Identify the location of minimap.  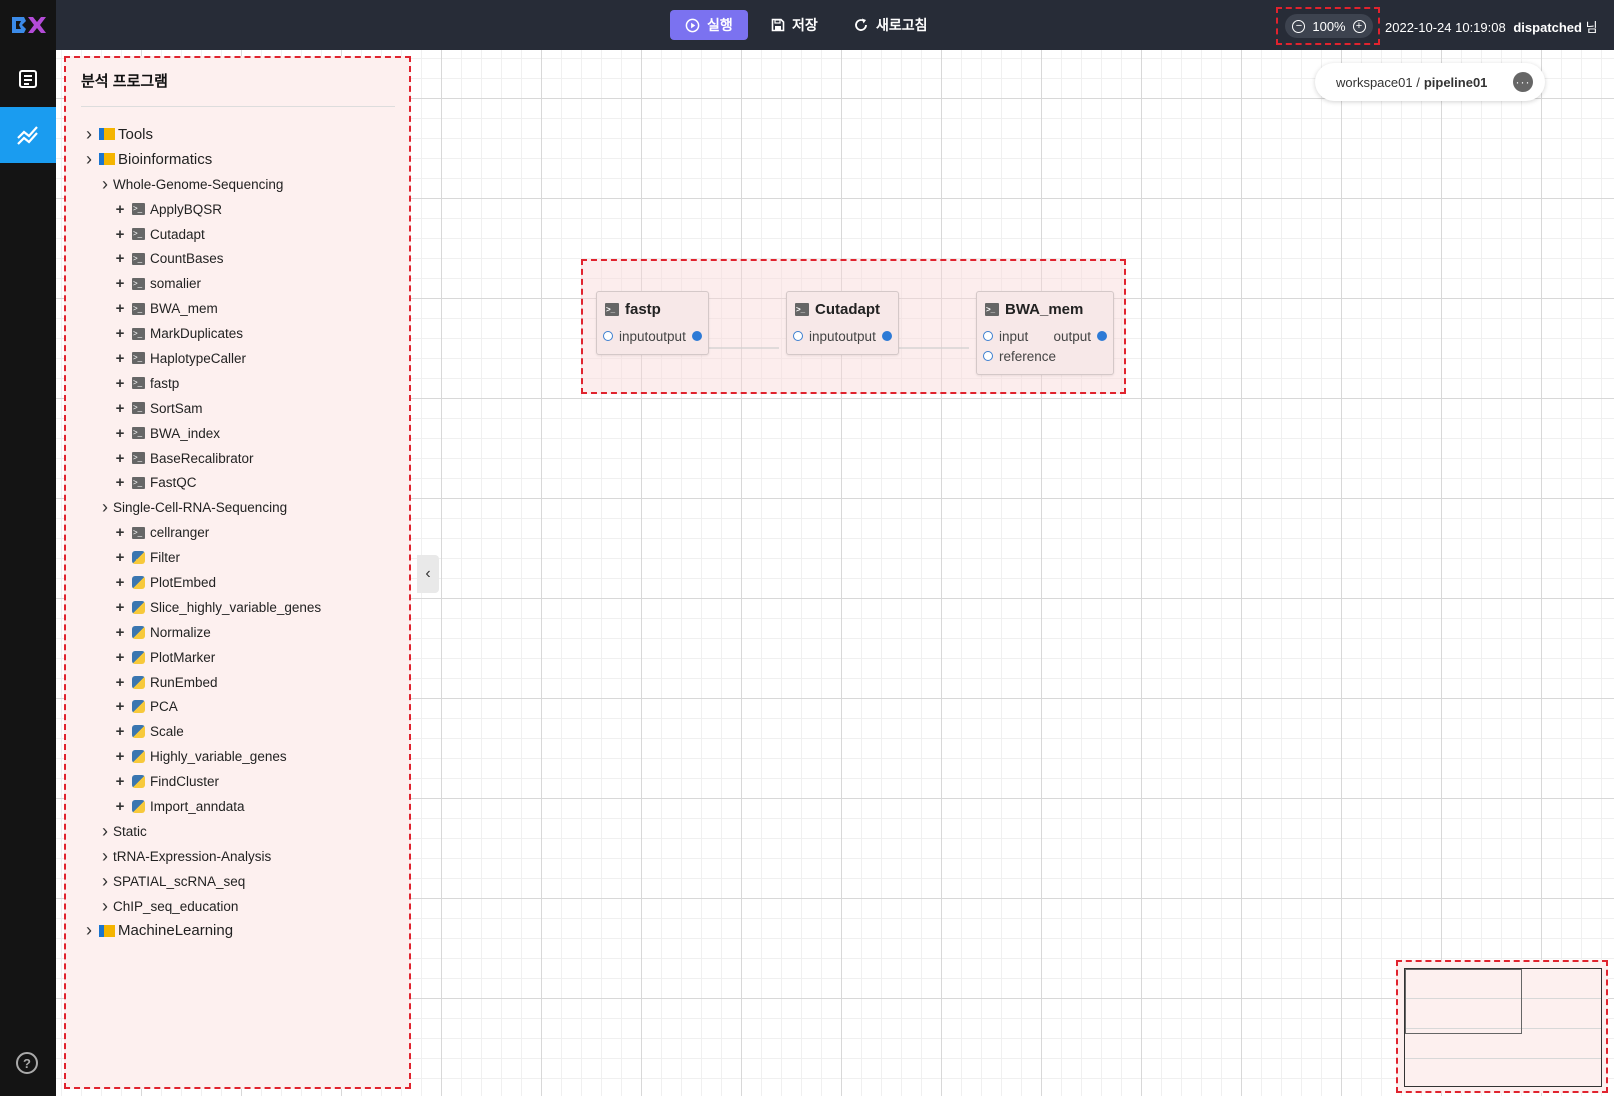
(1502, 1026).